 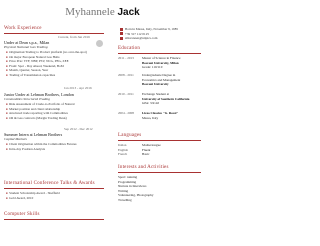 What do you see at coordinates (129, 48) in the screenshot?
I see `education-title: Education` at bounding box center [129, 48].